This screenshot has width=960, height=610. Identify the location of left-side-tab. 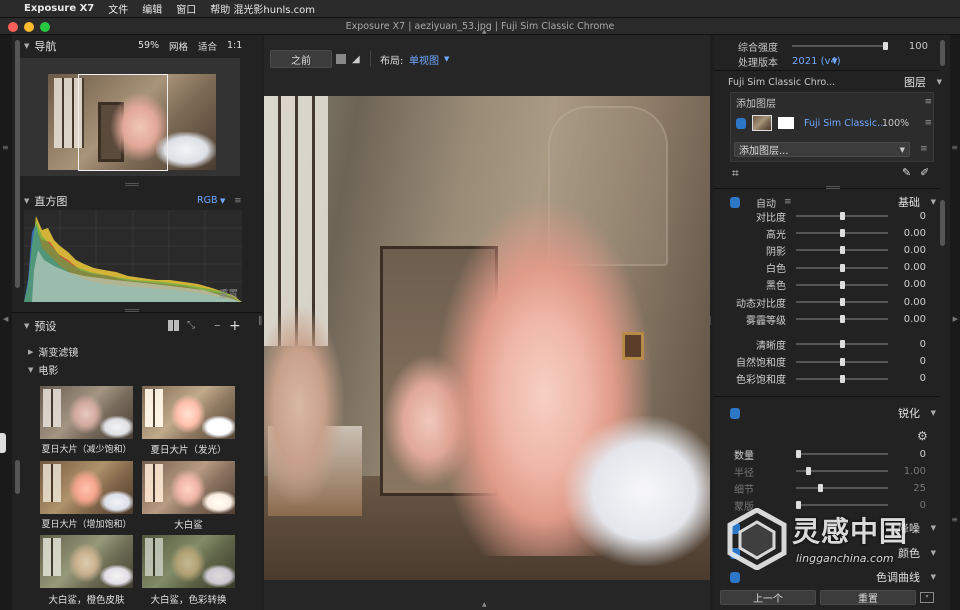
(3, 443).